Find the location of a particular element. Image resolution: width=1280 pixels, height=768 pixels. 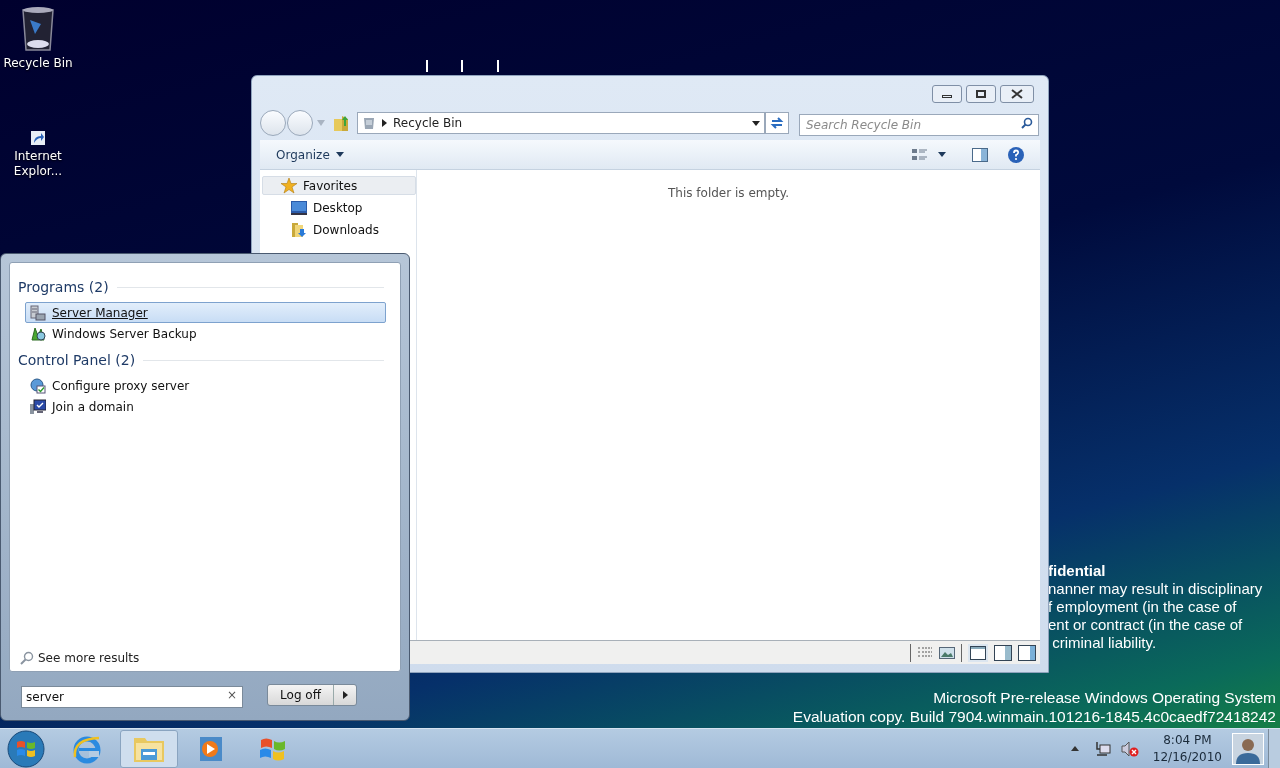

nav-item: Favorites is located at coordinates (339, 185).